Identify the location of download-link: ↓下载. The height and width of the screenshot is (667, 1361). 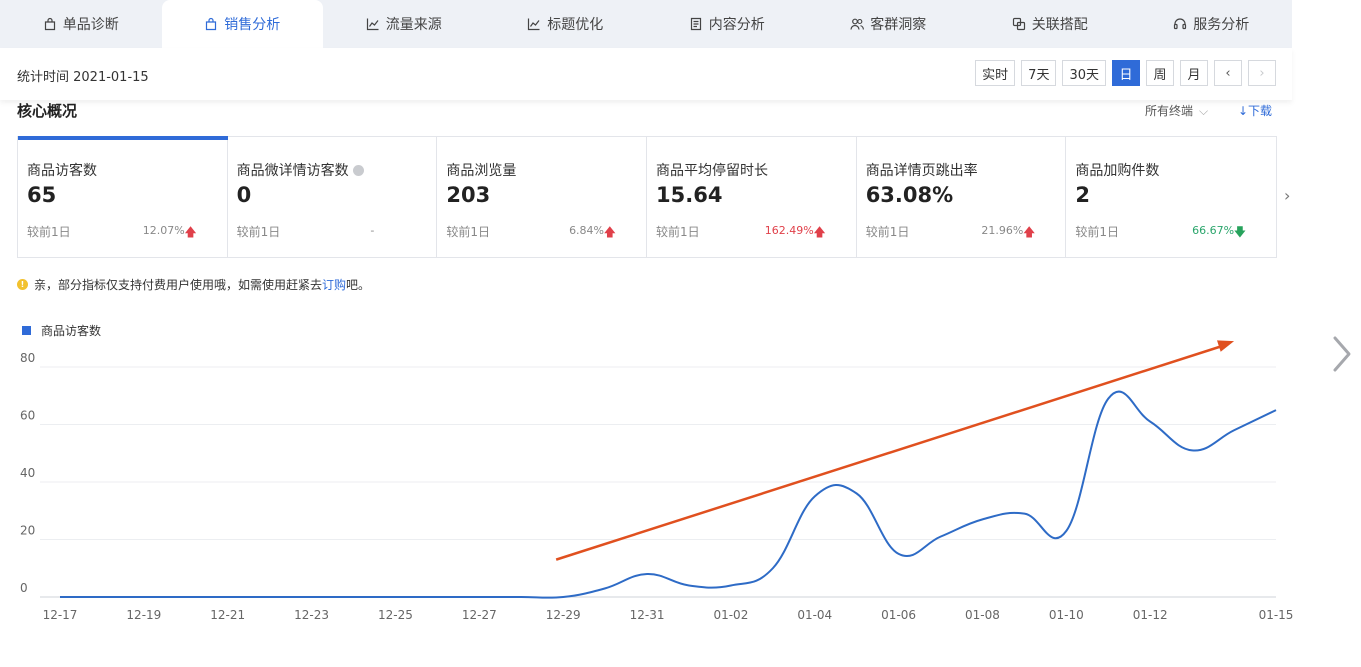
(1255, 110).